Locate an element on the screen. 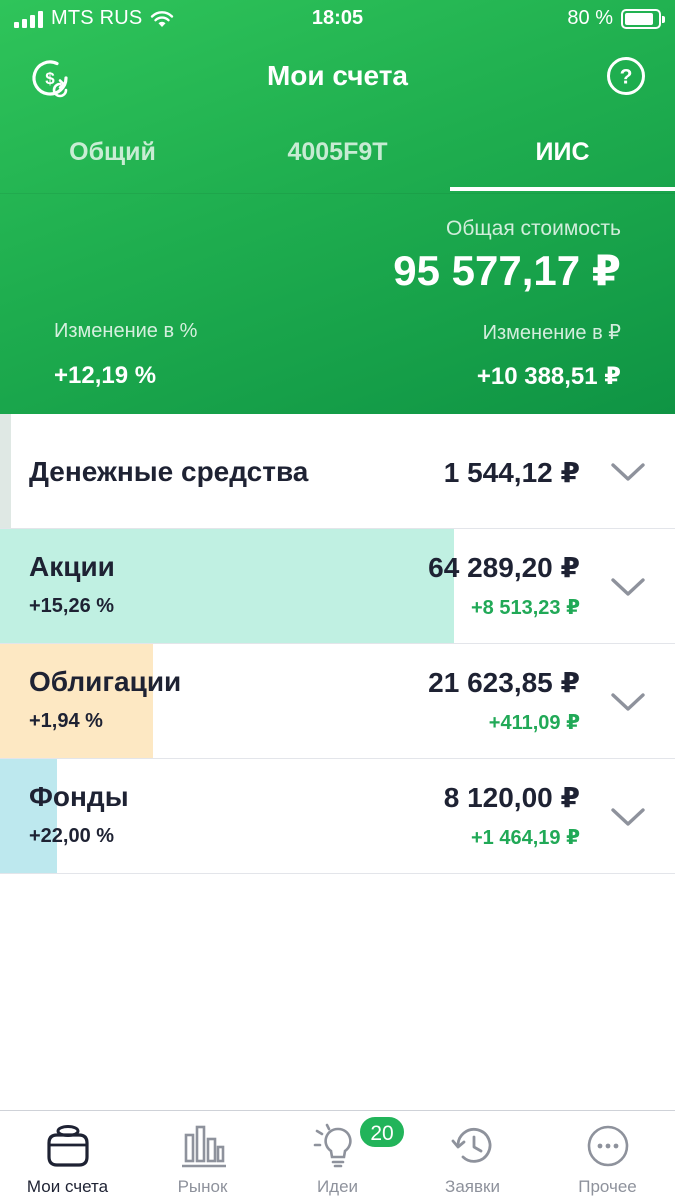 Image resolution: width=675 pixels, height=1200 pixels. tab-4005f9t: 4005F9T is located at coordinates (337, 152).